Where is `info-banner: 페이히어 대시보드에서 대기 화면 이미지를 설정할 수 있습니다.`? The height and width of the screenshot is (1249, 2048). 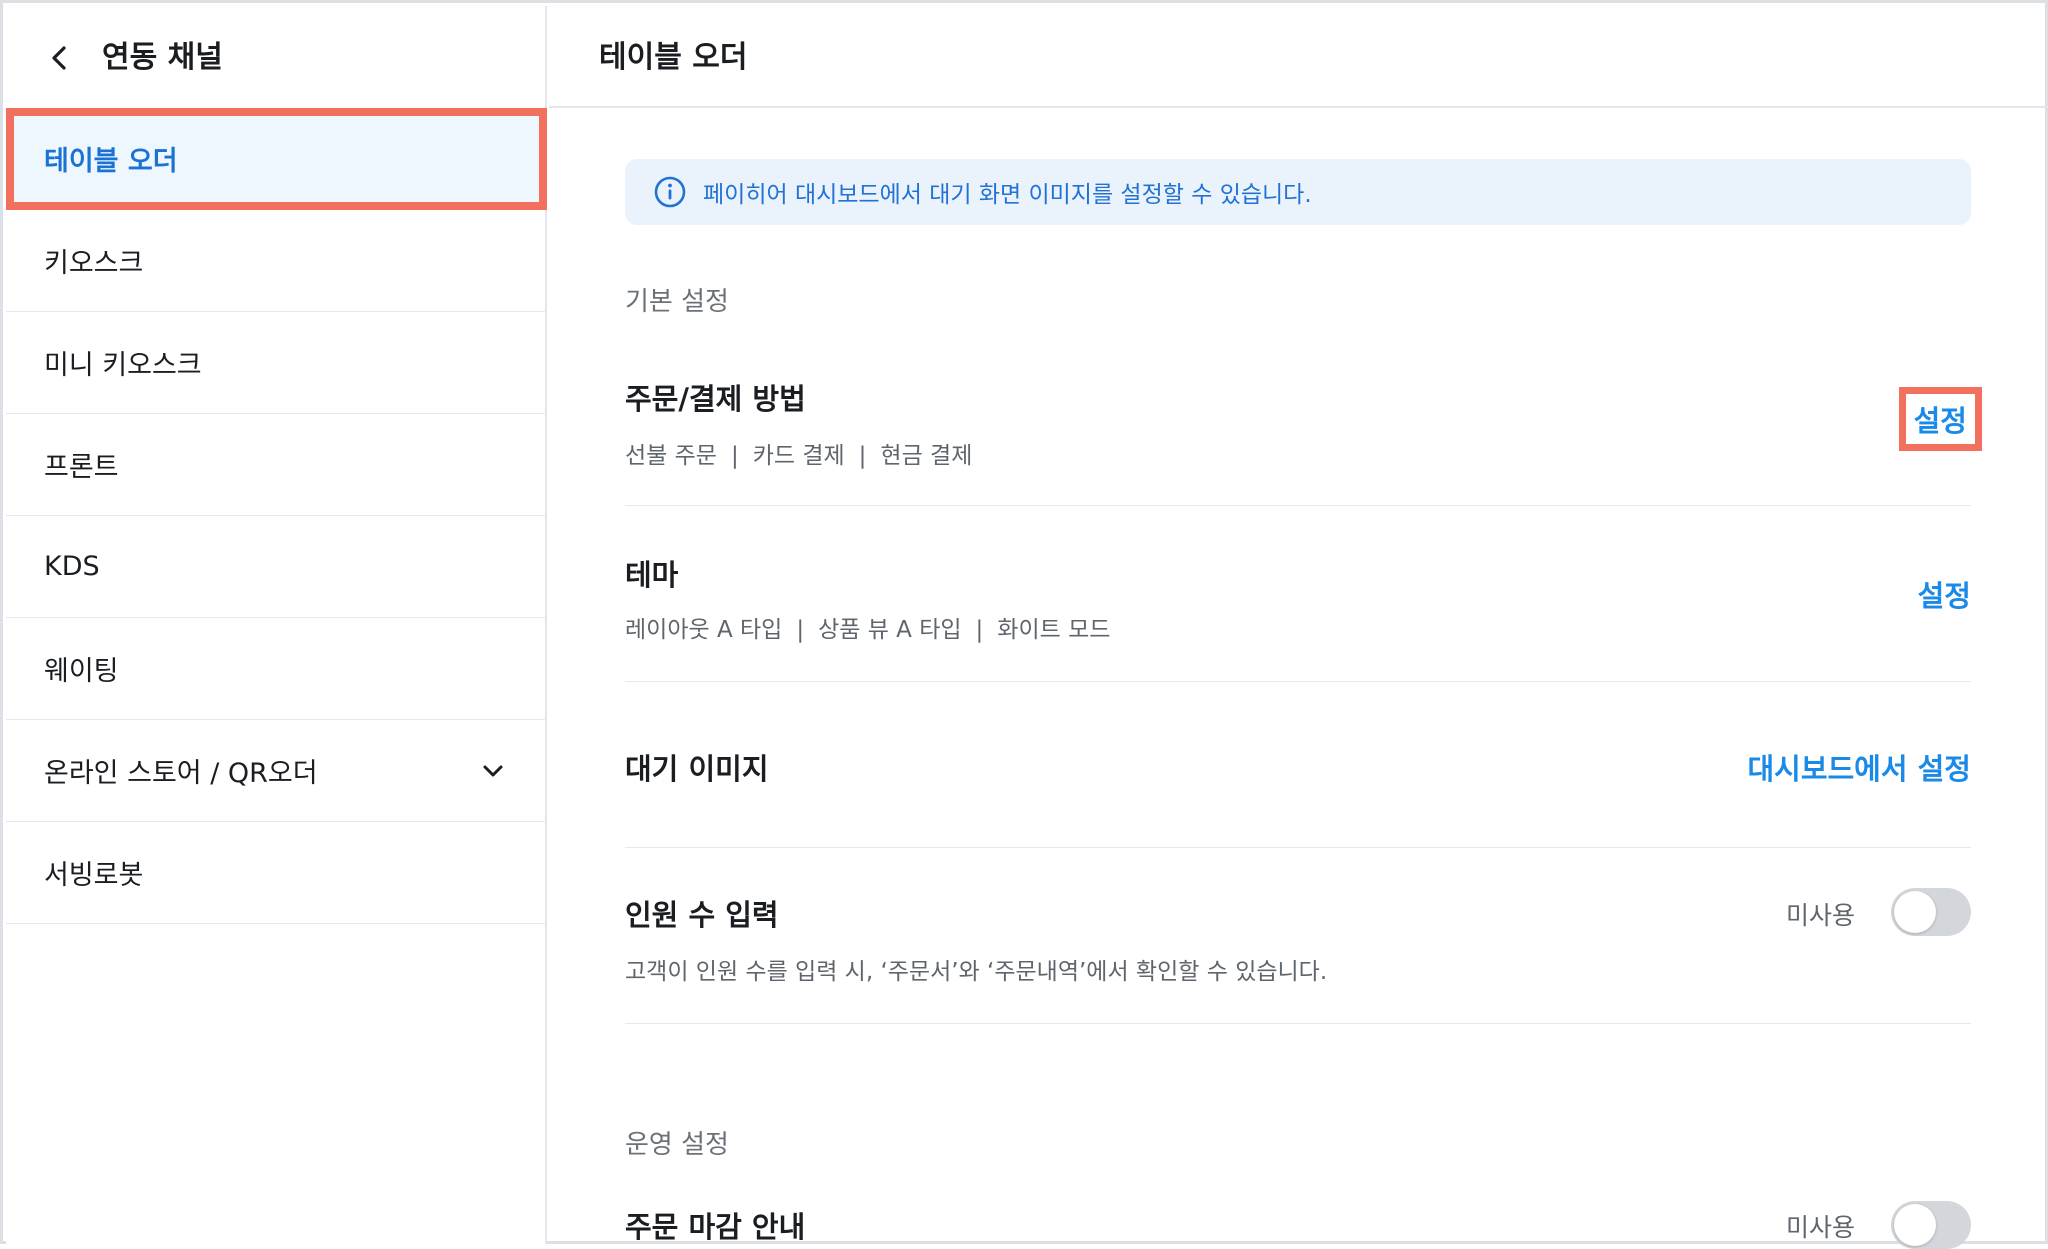 info-banner: 페이히어 대시보드에서 대기 화면 이미지를 설정할 수 있습니다. is located at coordinates (1298, 192).